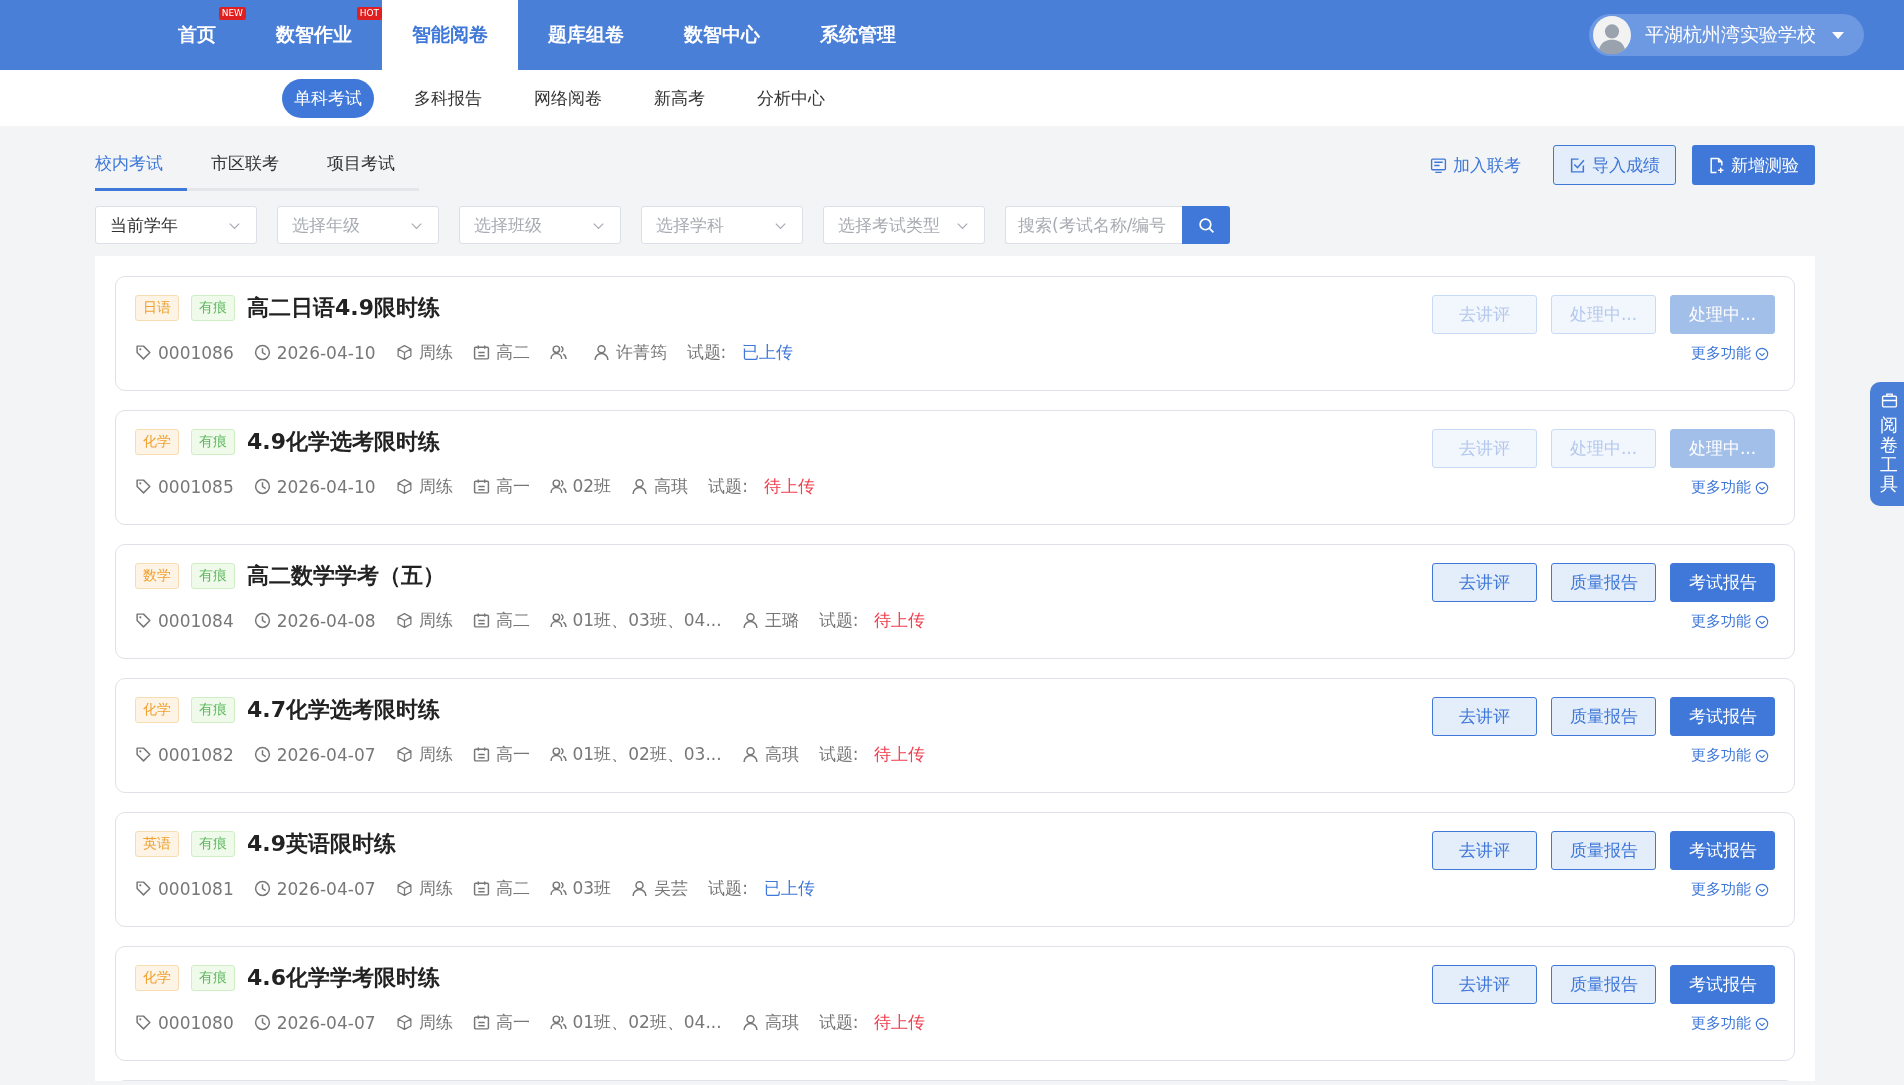 The width and height of the screenshot is (1904, 1085). What do you see at coordinates (722, 225) in the screenshot?
I see `select-field: 选择学科` at bounding box center [722, 225].